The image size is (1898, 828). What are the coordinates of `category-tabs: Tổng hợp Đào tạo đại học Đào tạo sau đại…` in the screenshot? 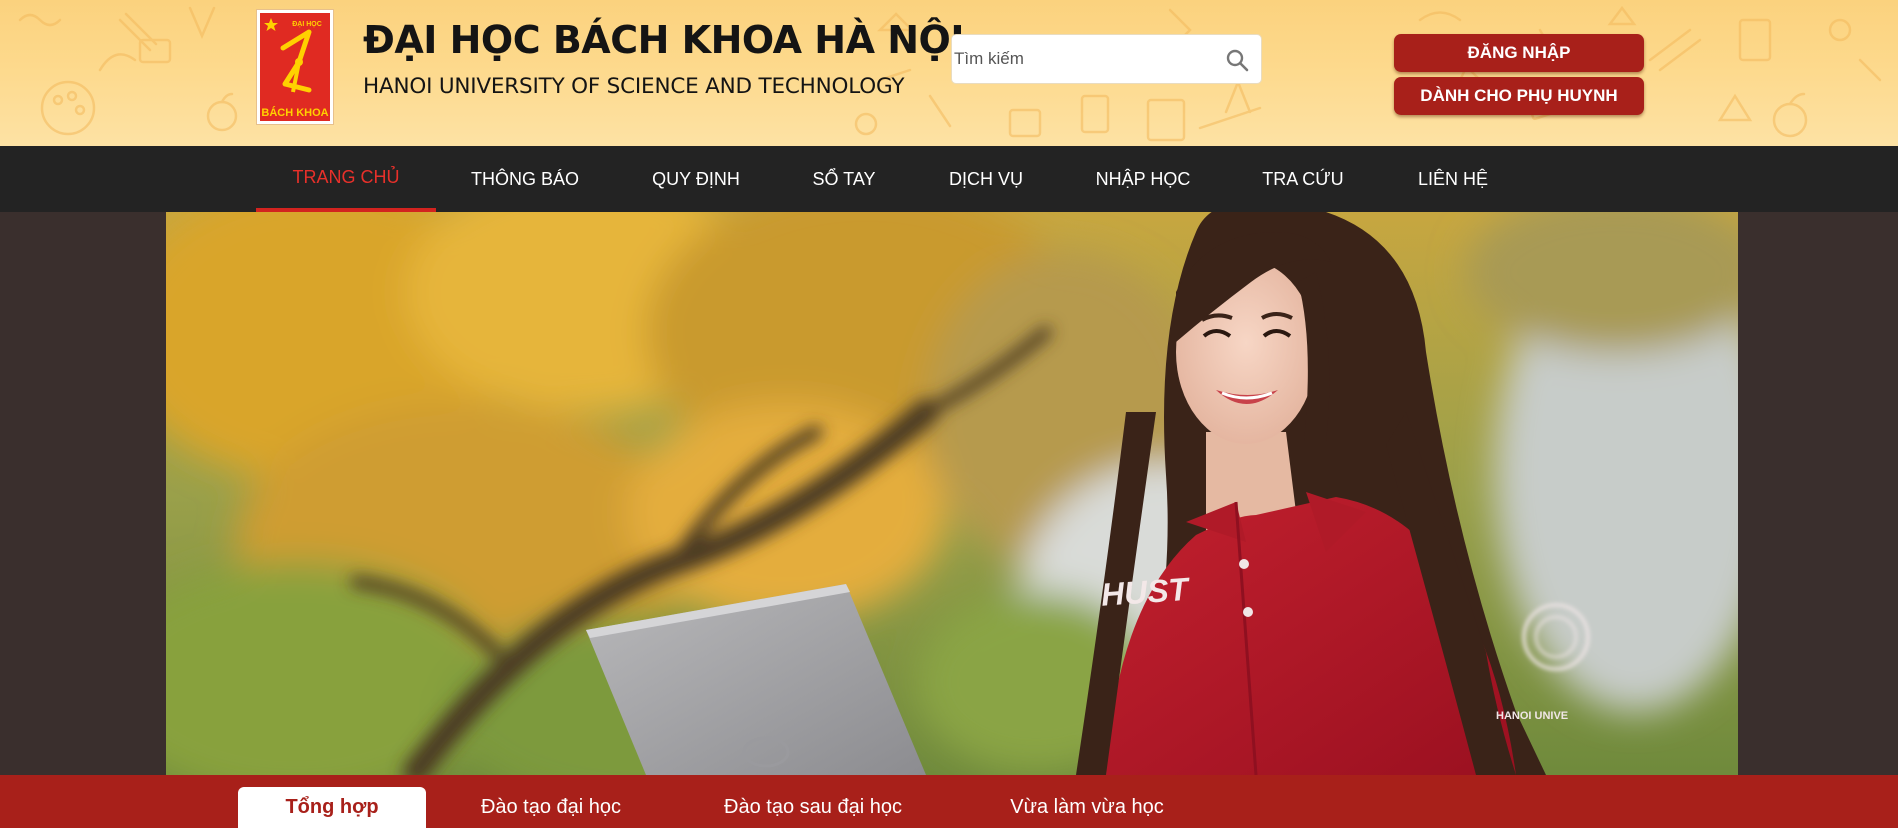 It's located at (949, 801).